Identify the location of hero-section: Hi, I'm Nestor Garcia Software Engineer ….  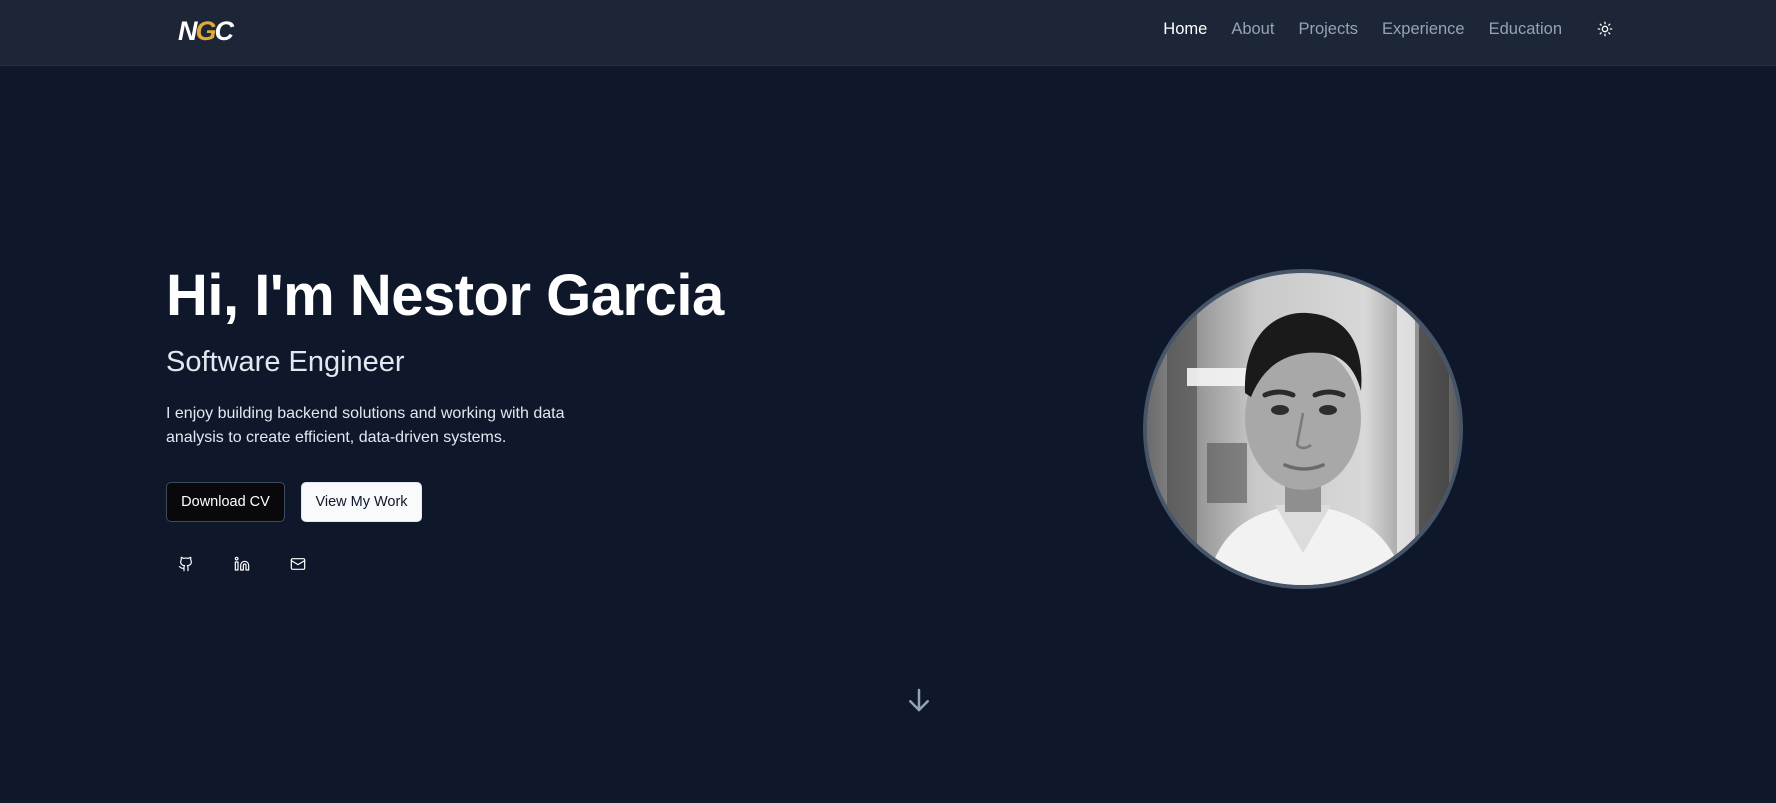
(476, 417).